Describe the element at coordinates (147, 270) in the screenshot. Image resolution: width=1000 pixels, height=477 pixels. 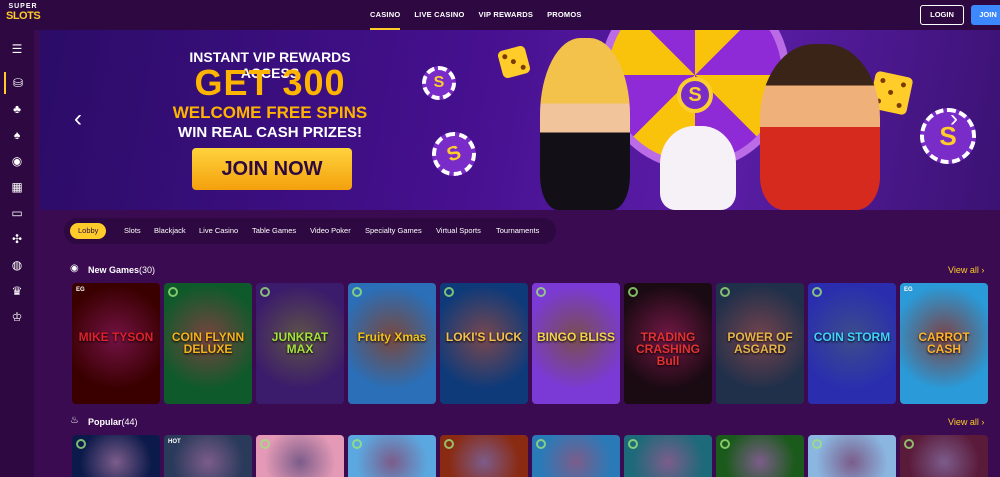
I see `new-games-count: (30)` at that location.